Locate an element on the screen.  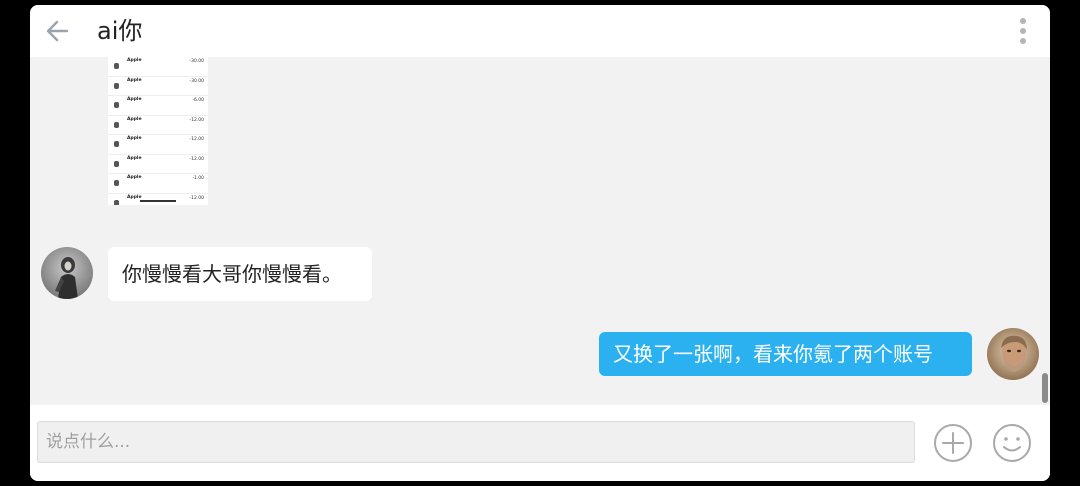
back-button is located at coordinates (58, 31).